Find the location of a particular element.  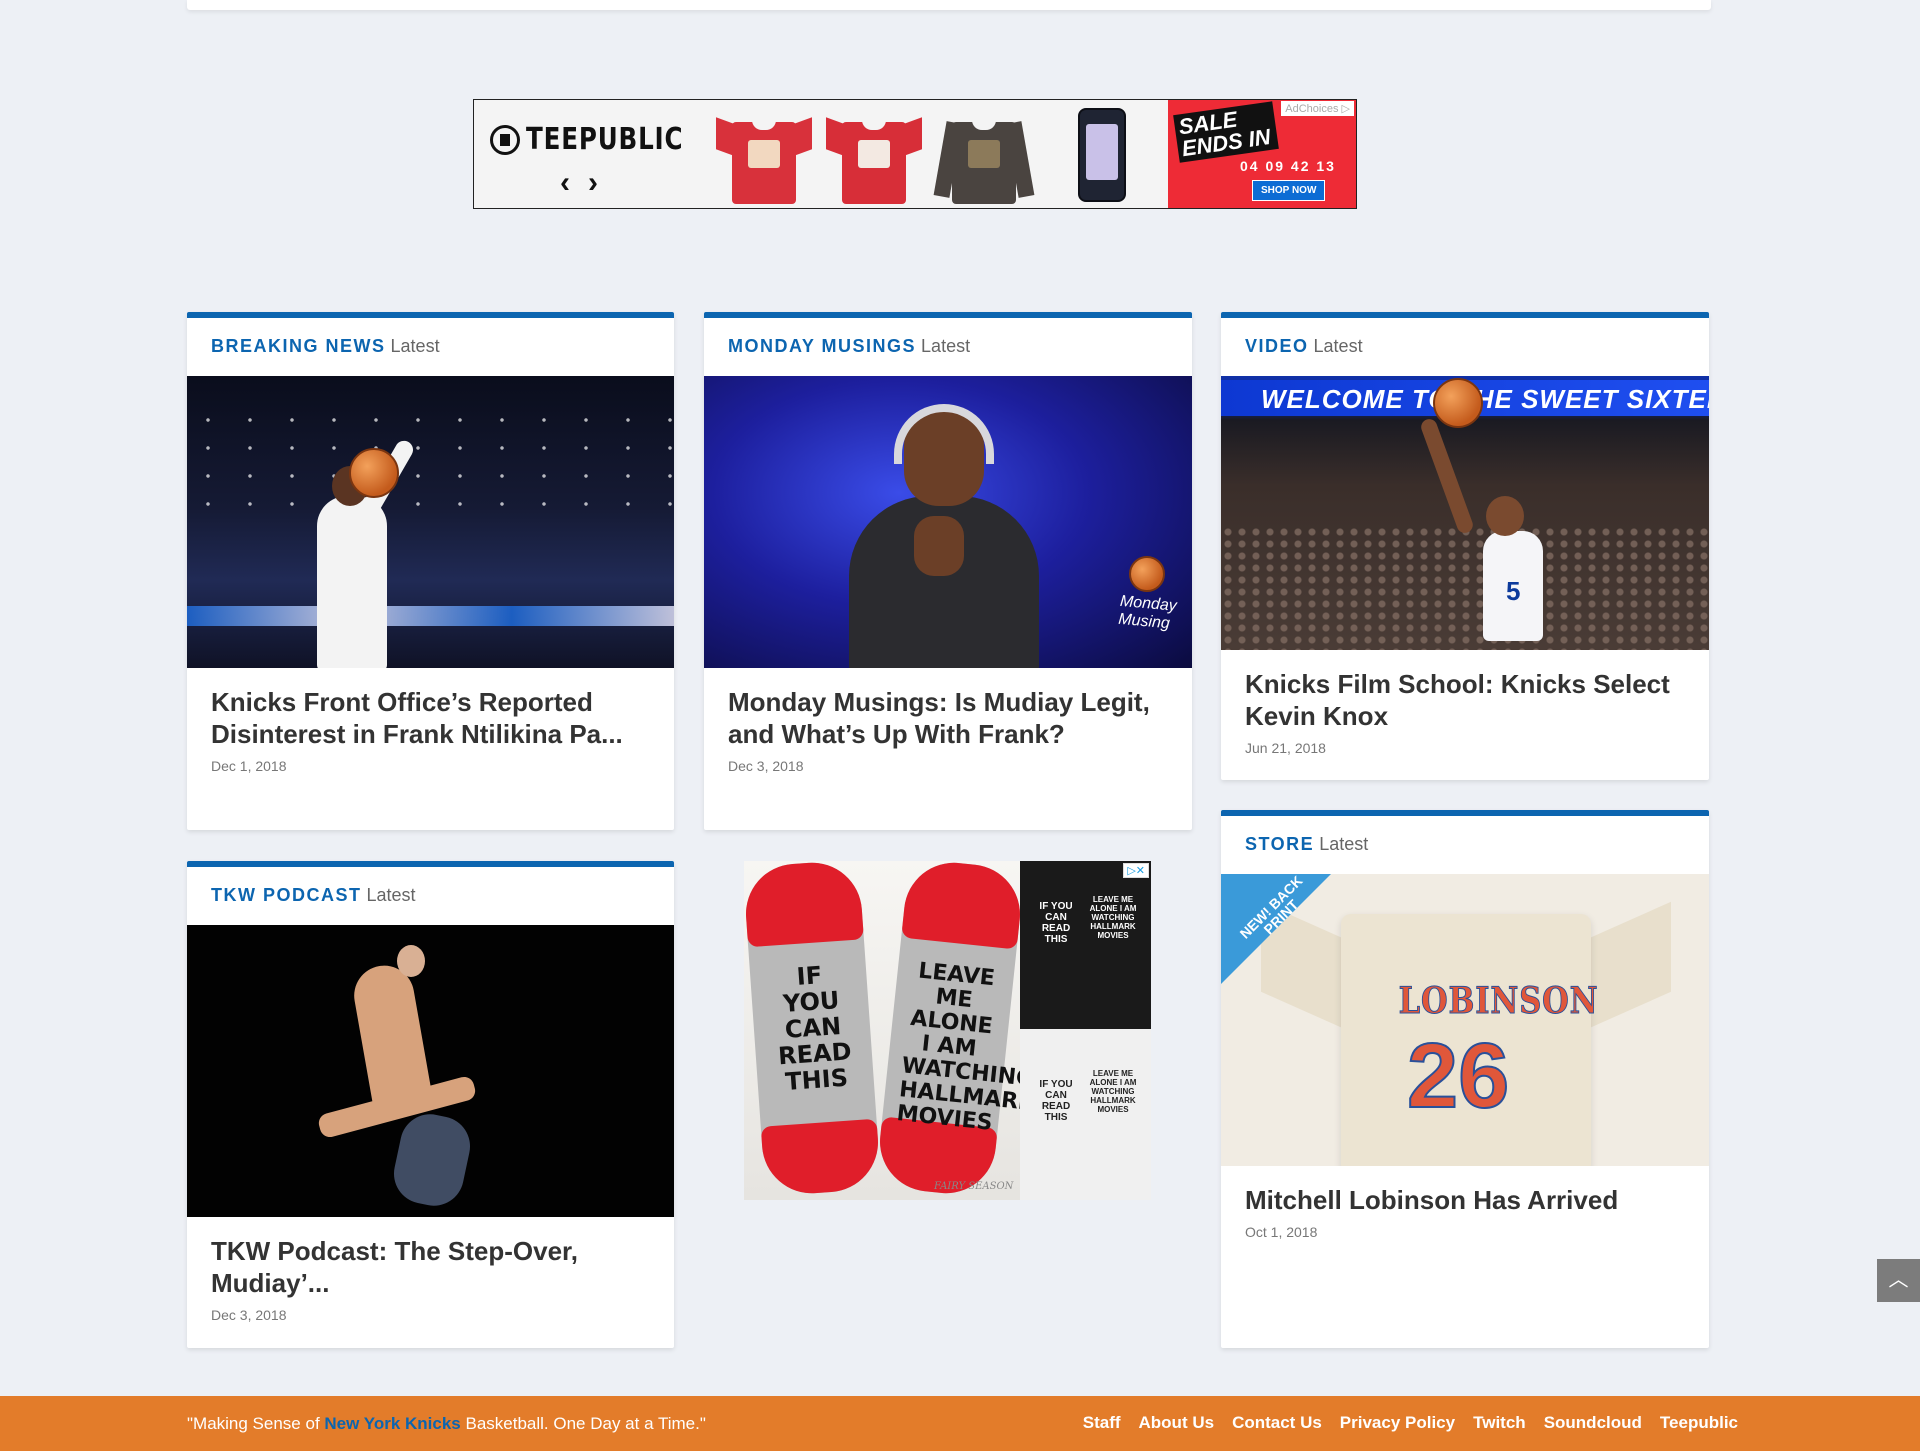

teepublic-logo: TEEPUBLIC is located at coordinates (604, 139).